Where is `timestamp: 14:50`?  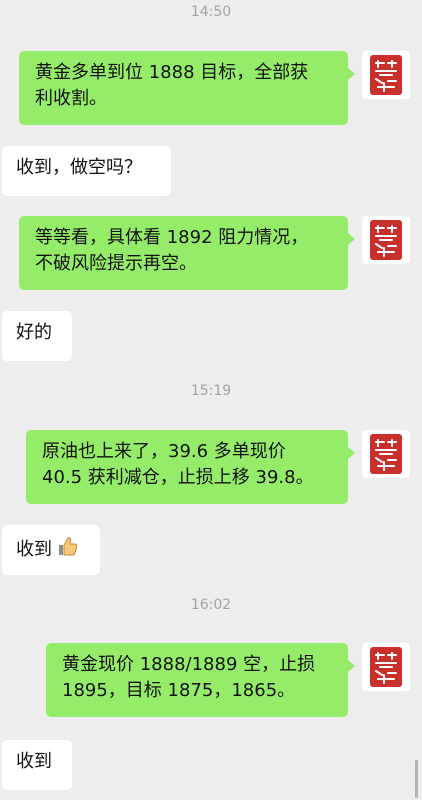
timestamp: 14:50 is located at coordinates (211, 12).